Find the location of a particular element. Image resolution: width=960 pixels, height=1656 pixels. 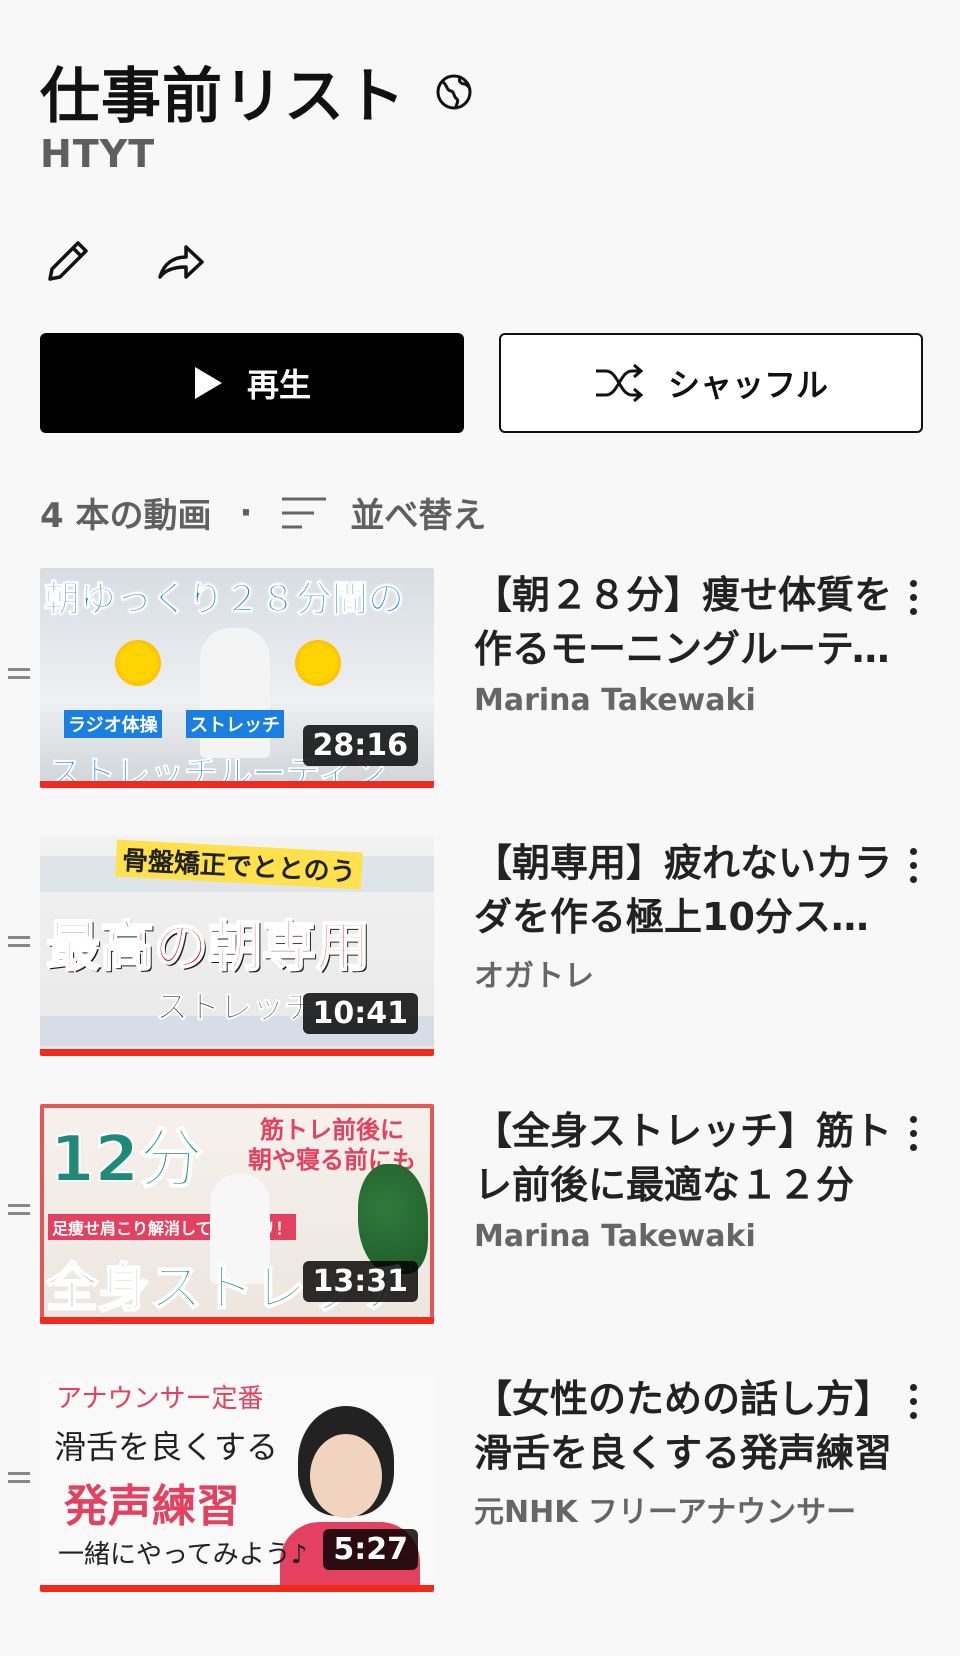

video-count: 4 本の動画 is located at coordinates (126, 516).